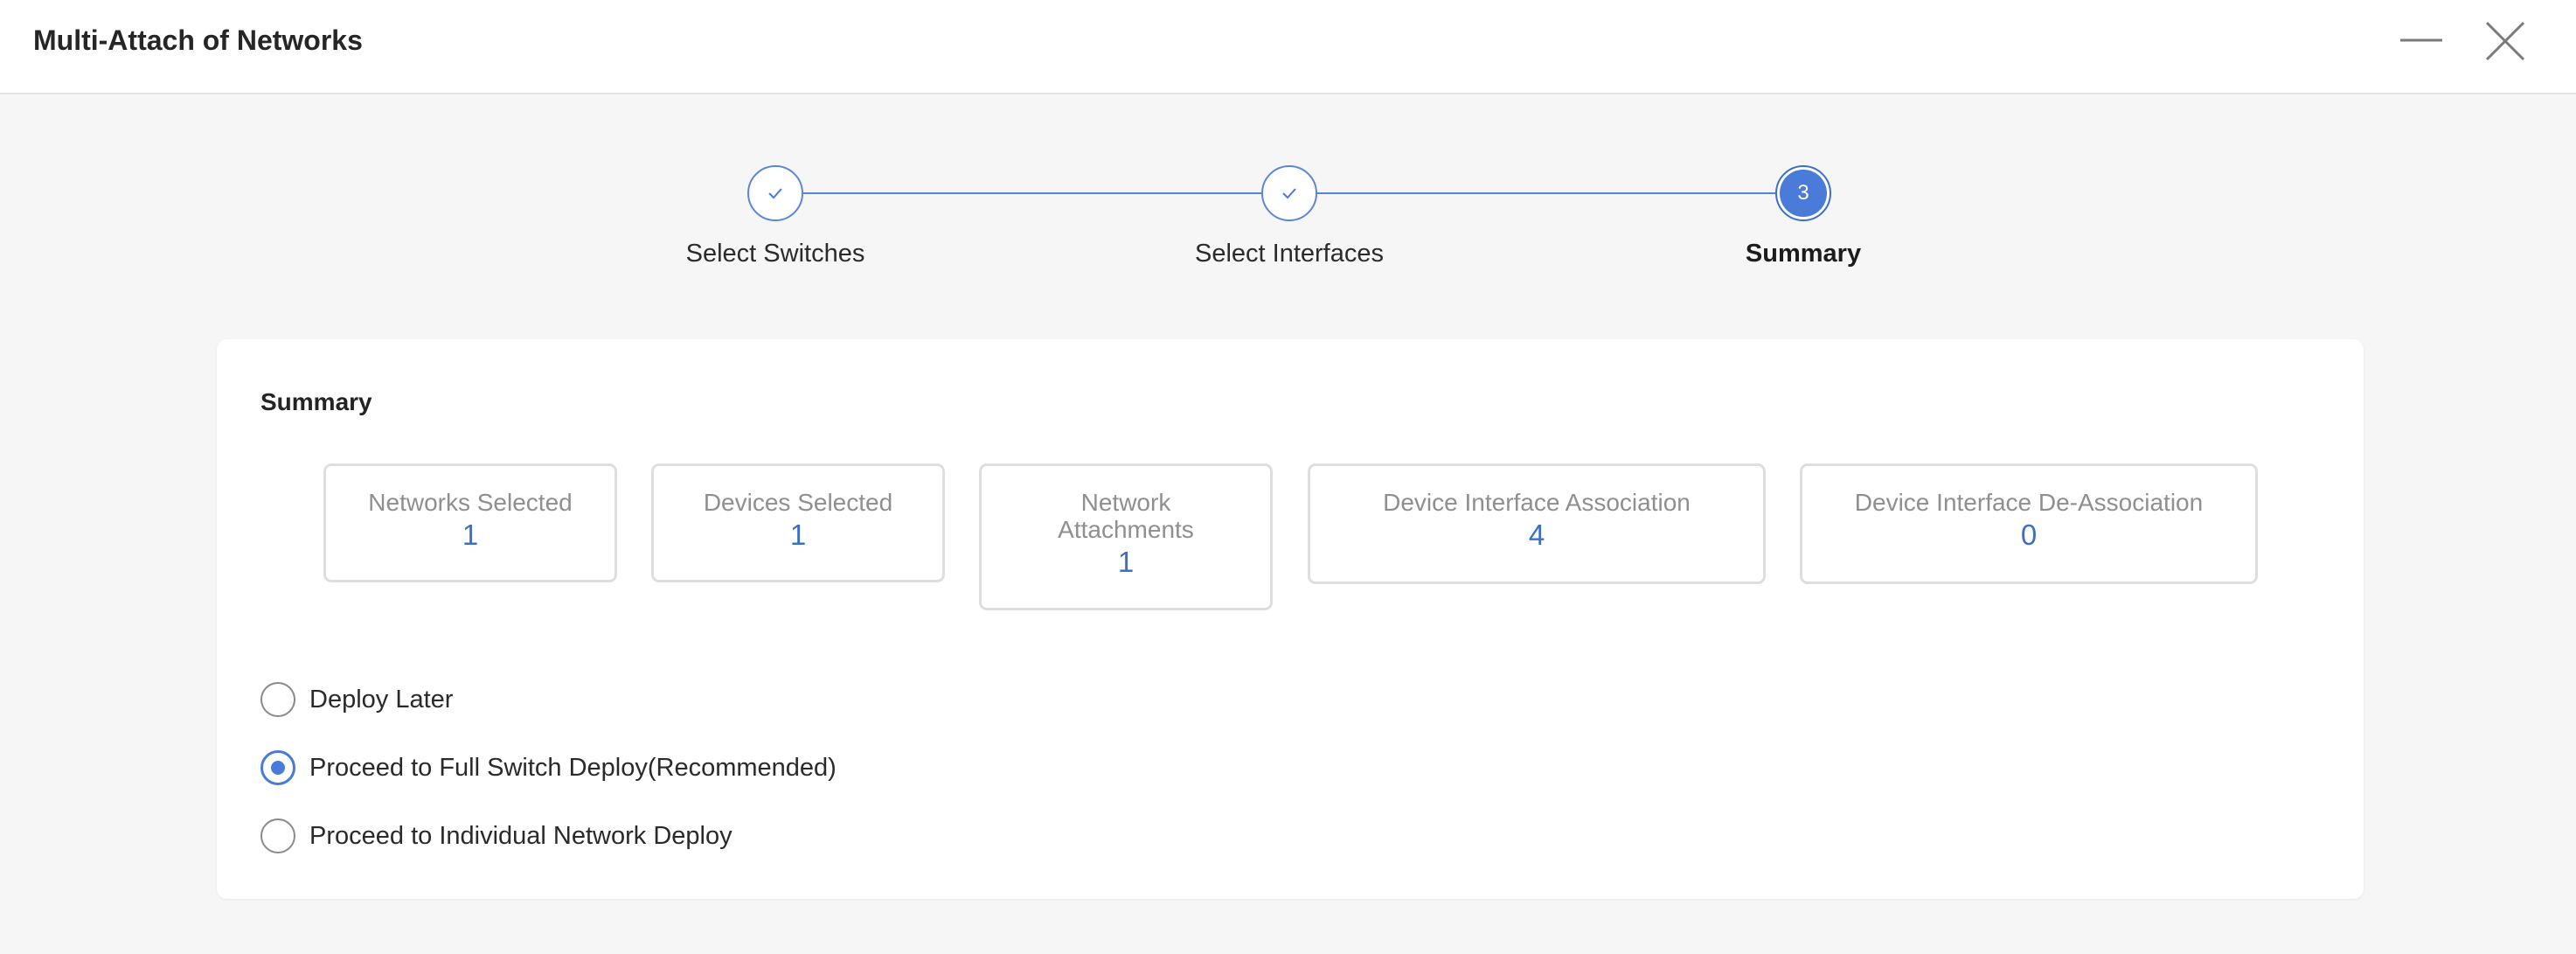 This screenshot has width=2576, height=954. Describe the element at coordinates (381, 699) in the screenshot. I see `radio-label: Deploy Later` at that location.